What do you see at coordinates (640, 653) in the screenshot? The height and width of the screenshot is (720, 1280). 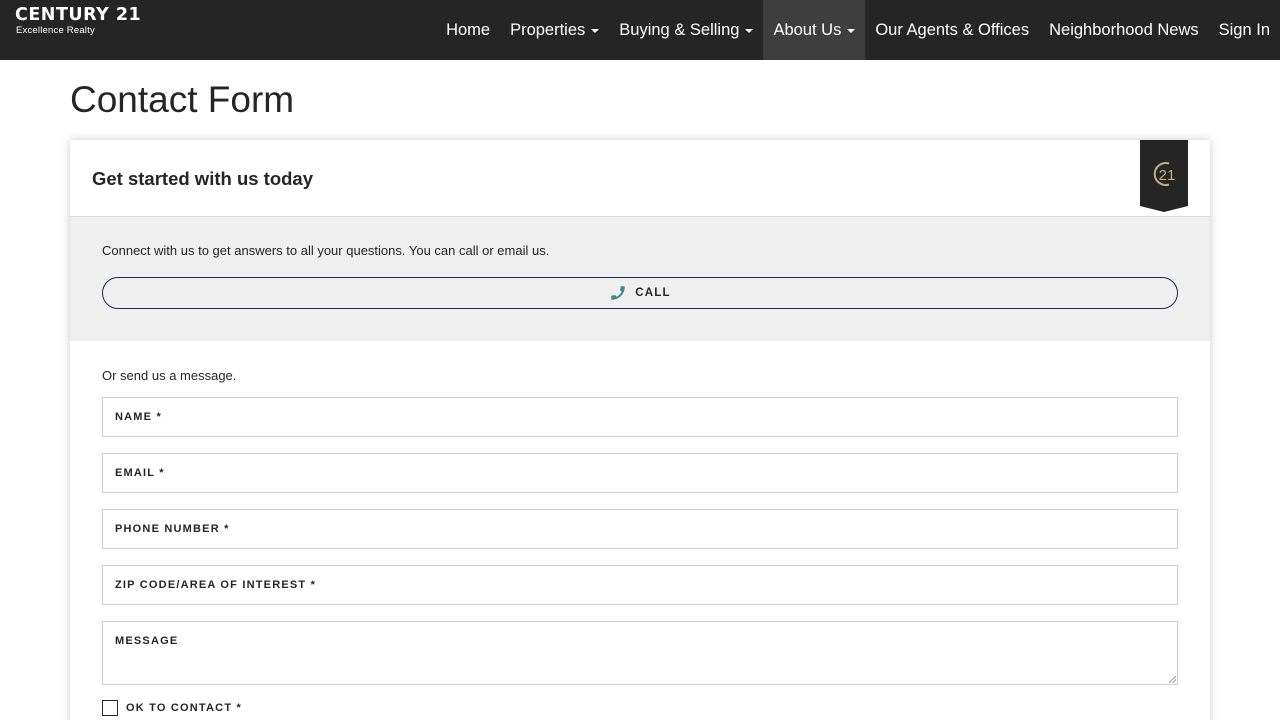 I see `message-field: MESSAGE` at bounding box center [640, 653].